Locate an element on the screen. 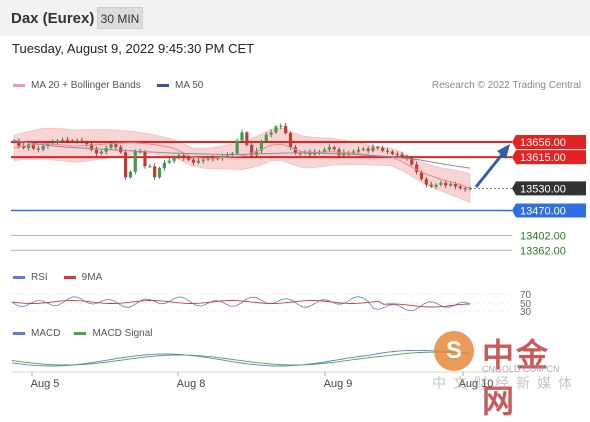 Image resolution: width=590 pixels, height=422 pixels. legend-rsi: RSI 9MA is located at coordinates (57, 277).